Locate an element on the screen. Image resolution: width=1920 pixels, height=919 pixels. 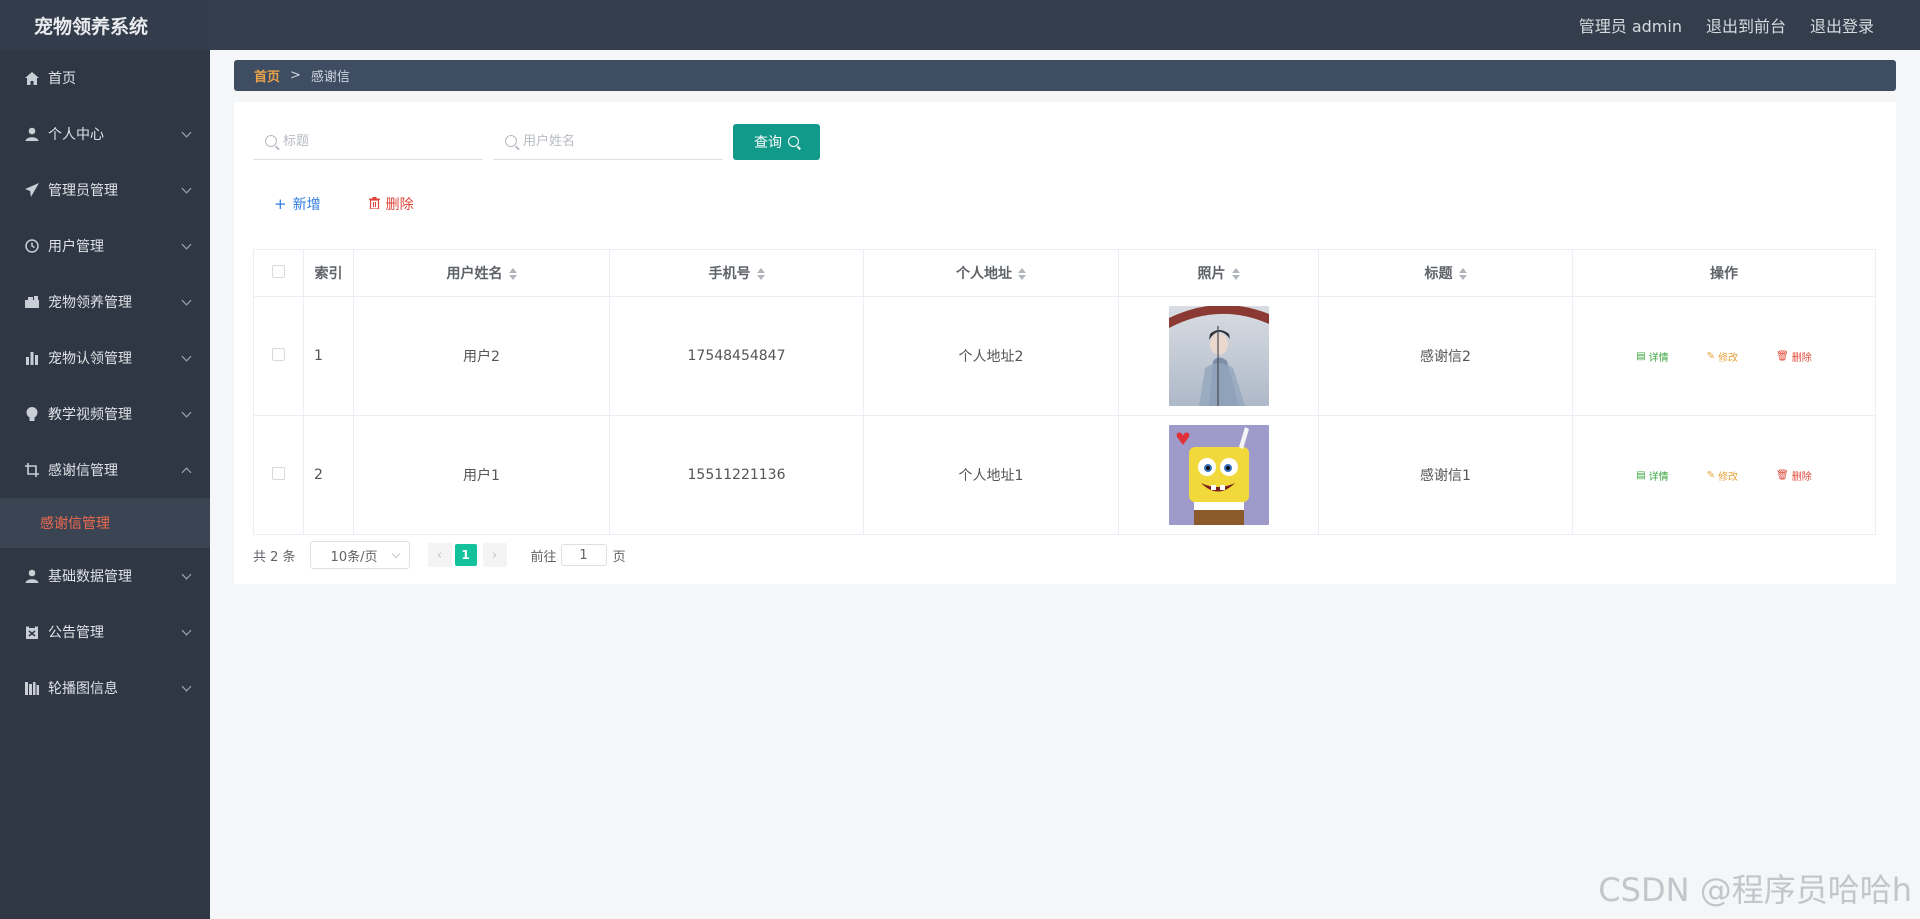
sidebar-item-users: 用户管理 is located at coordinates (105, 246).